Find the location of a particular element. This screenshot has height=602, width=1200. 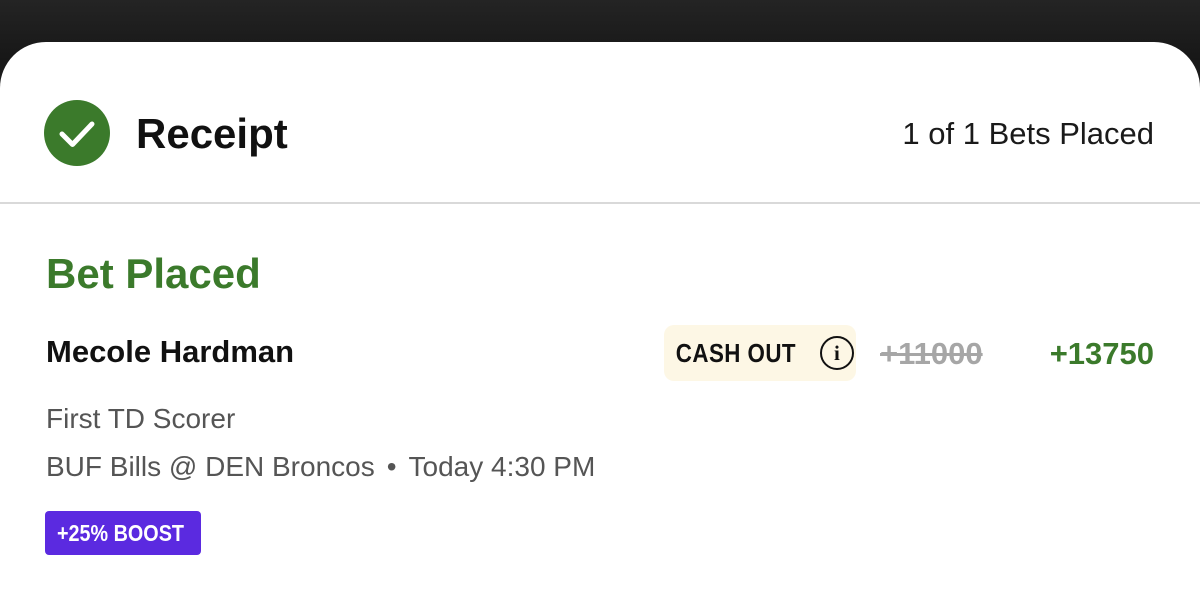

start-time: Today 4:30 PM is located at coordinates (502, 466).